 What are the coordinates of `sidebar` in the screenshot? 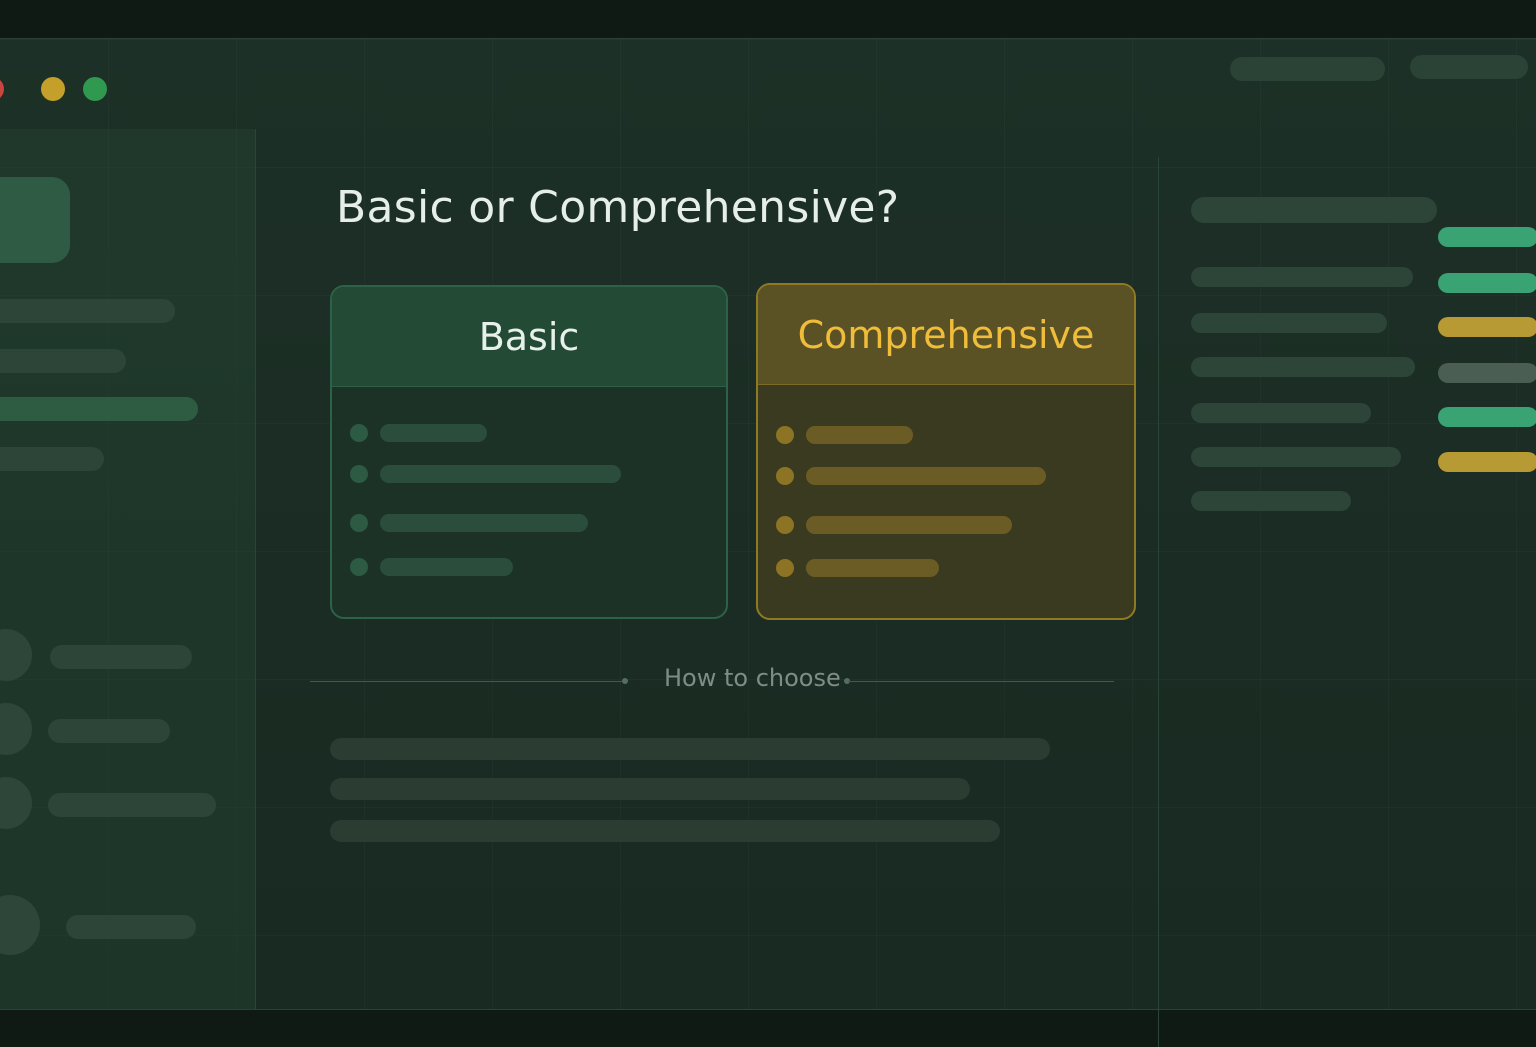 It's located at (128, 569).